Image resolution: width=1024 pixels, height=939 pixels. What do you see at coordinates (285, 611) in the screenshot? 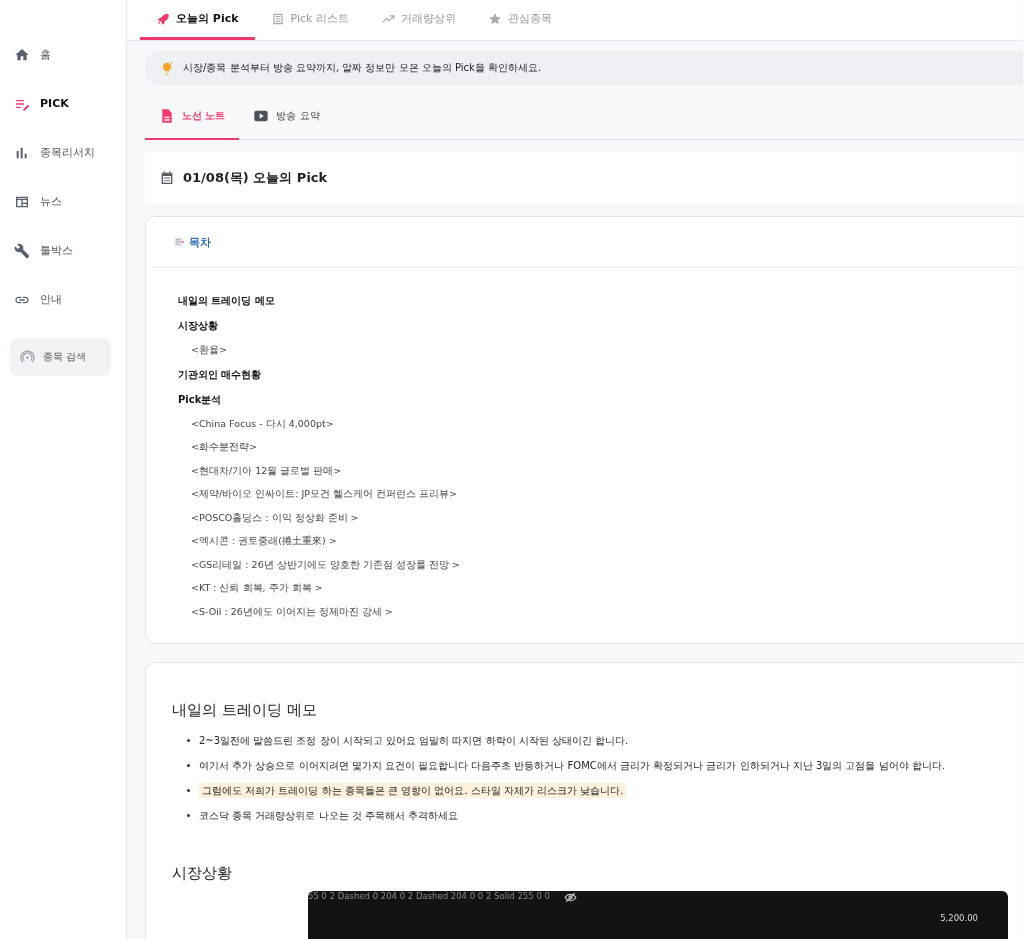
I see `toc-link: <S-Oil : 26년에도 이어지는 정제마진 강세 >` at bounding box center [285, 611].